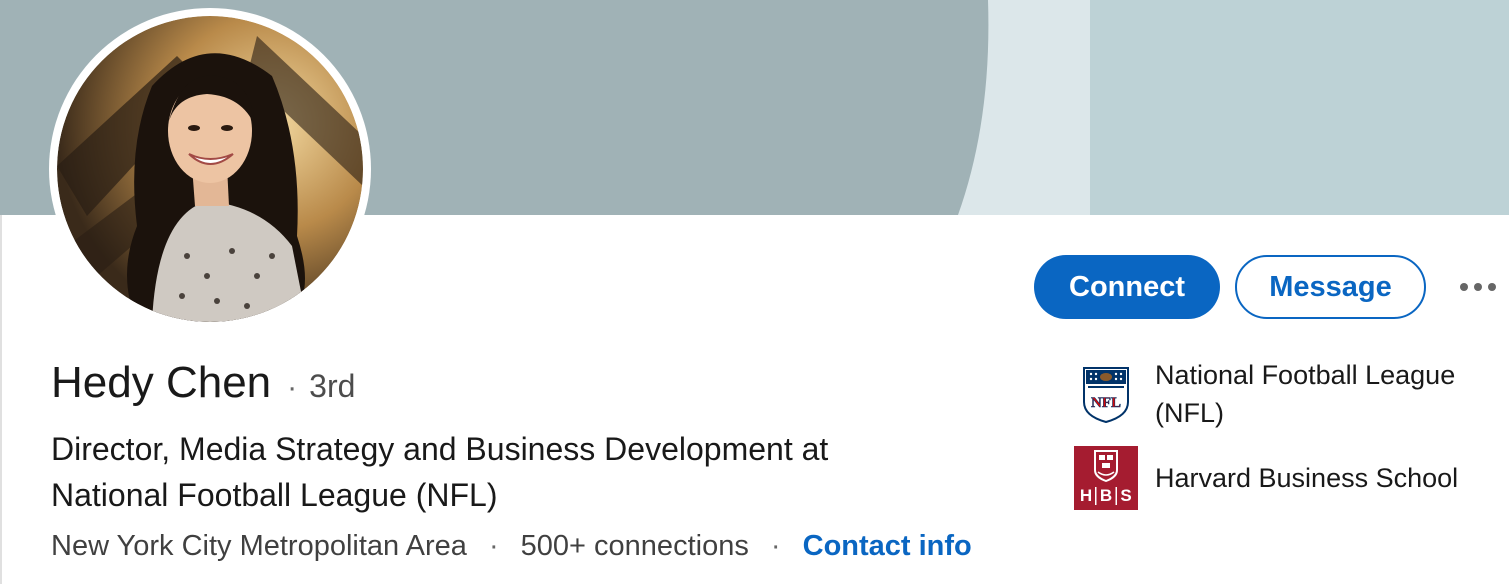  I want to click on education-school-link: H B S Harvard Business School, so click(1279, 478).